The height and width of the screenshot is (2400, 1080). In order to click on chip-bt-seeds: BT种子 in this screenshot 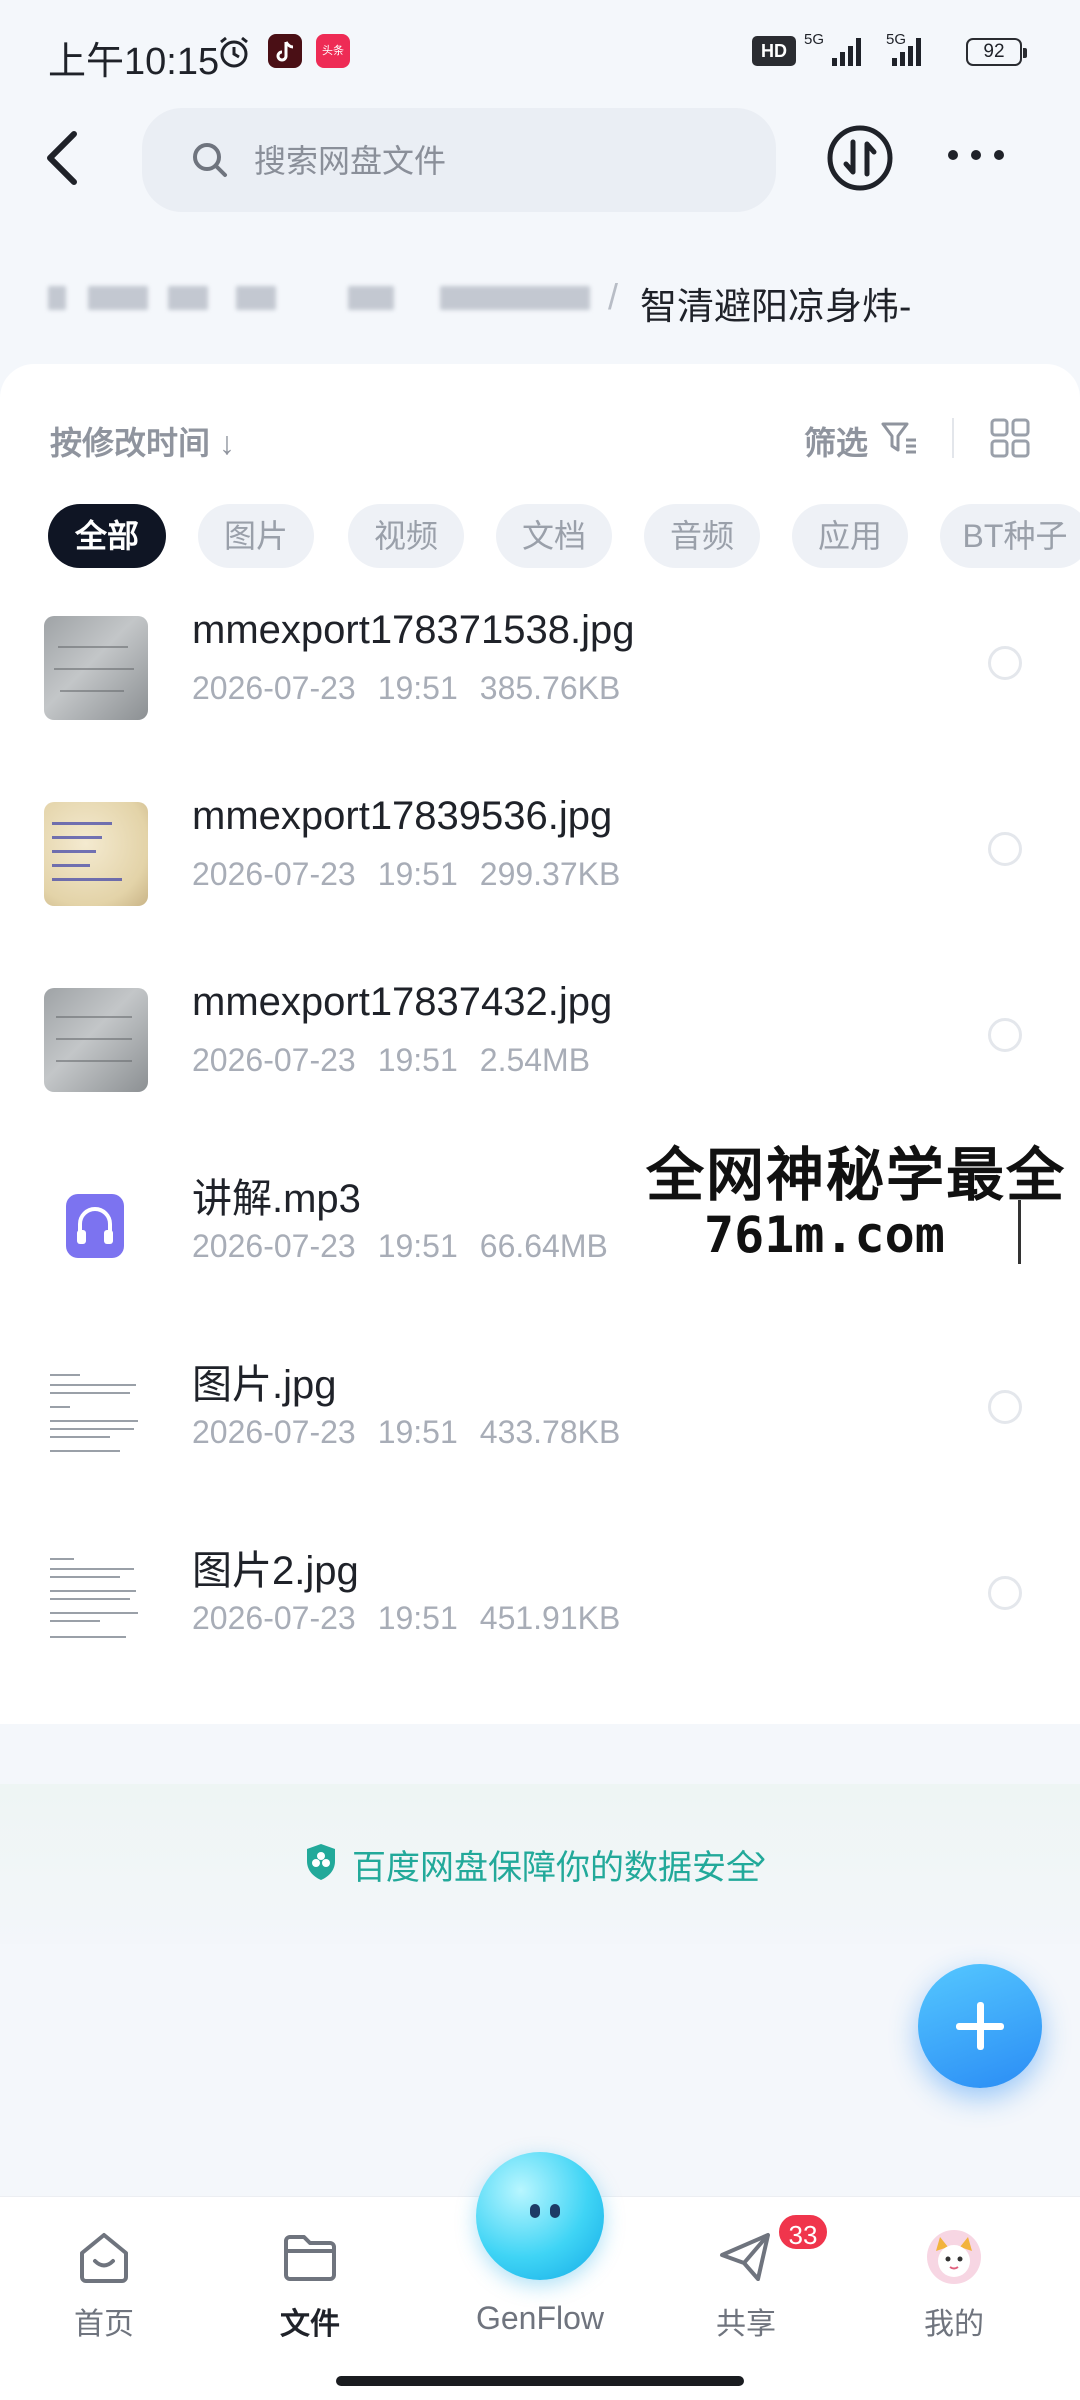, I will do `click(1010, 536)`.